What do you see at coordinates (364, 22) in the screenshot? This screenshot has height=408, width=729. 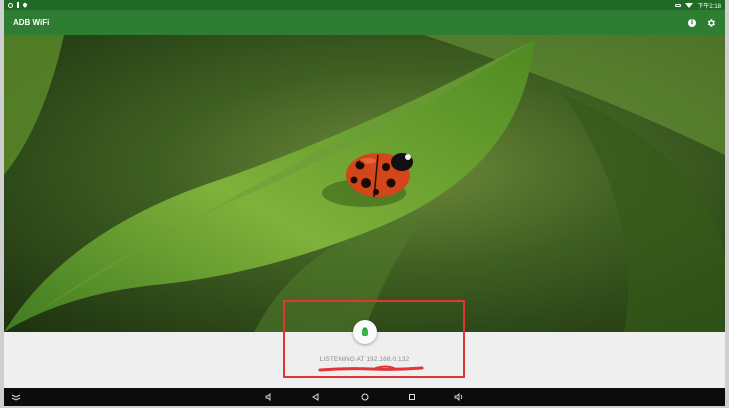 I see `app-bar: ADB WiFi i` at bounding box center [364, 22].